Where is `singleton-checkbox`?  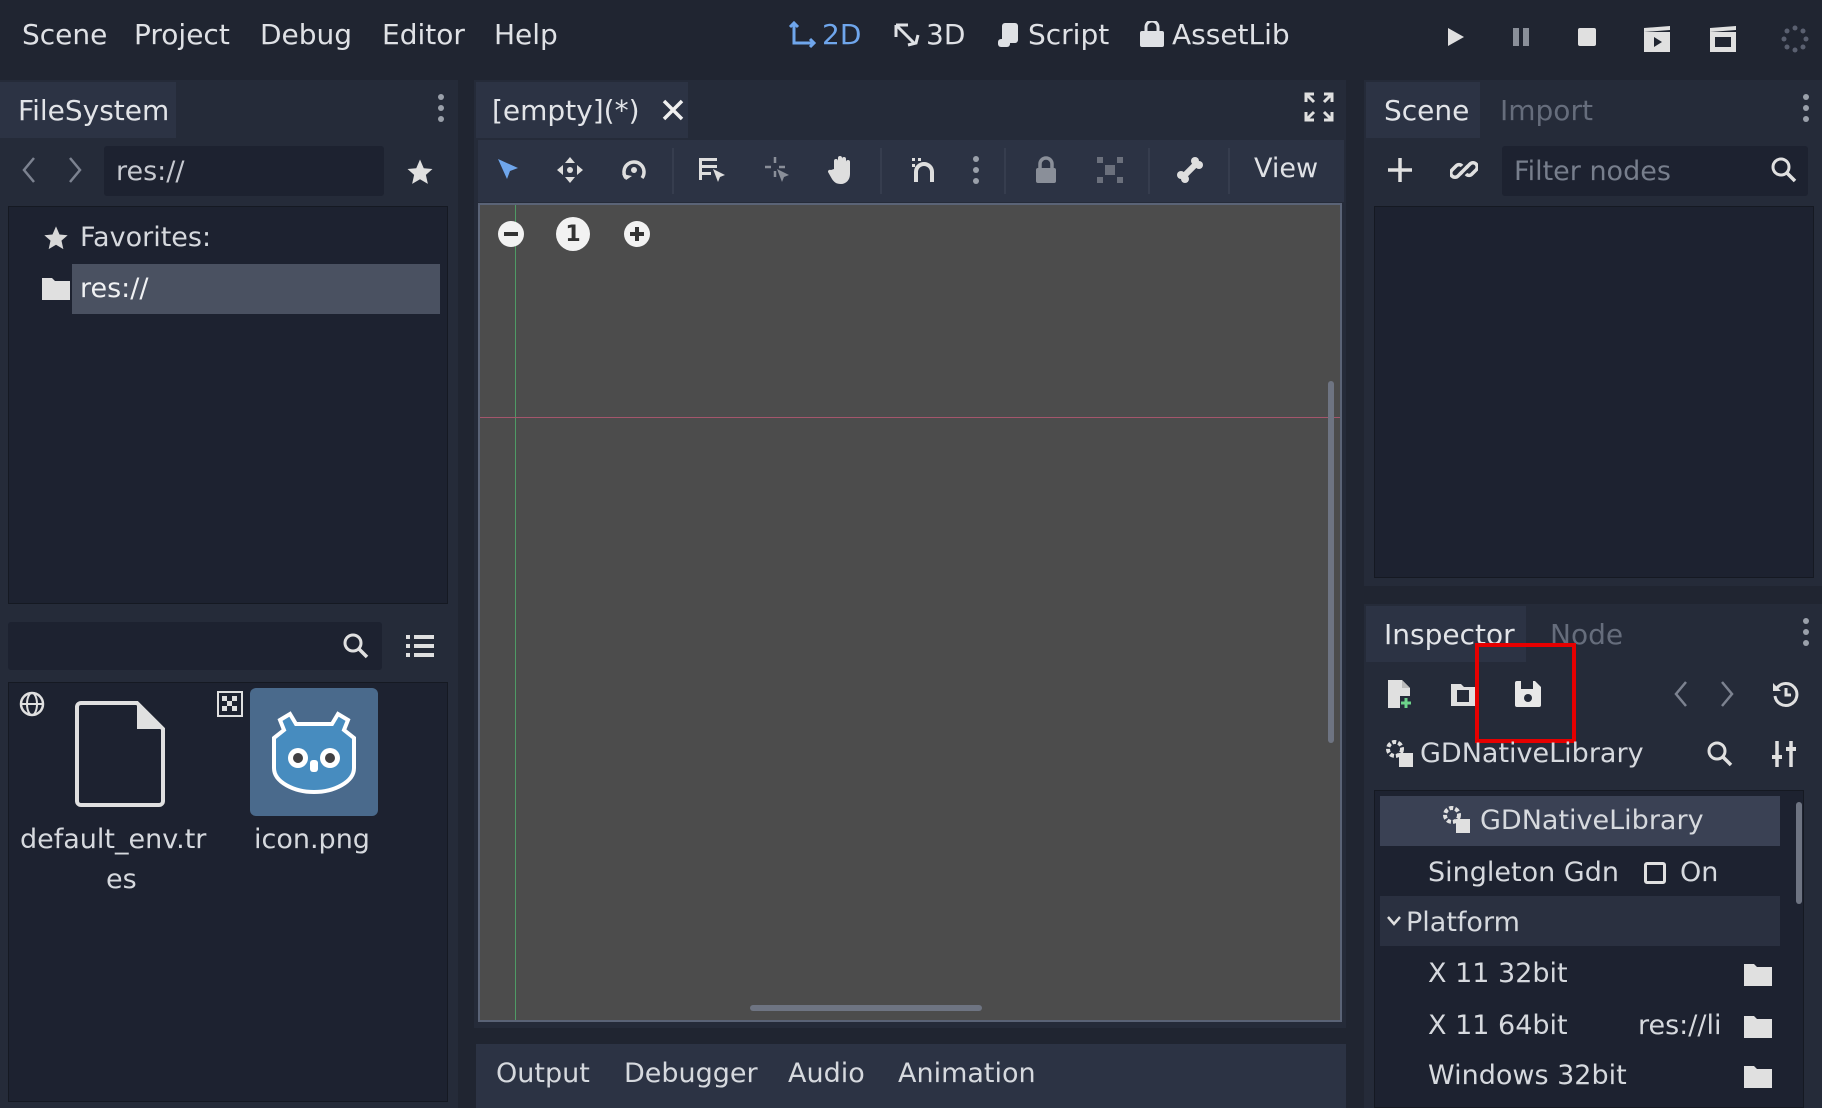
singleton-checkbox is located at coordinates (1655, 873).